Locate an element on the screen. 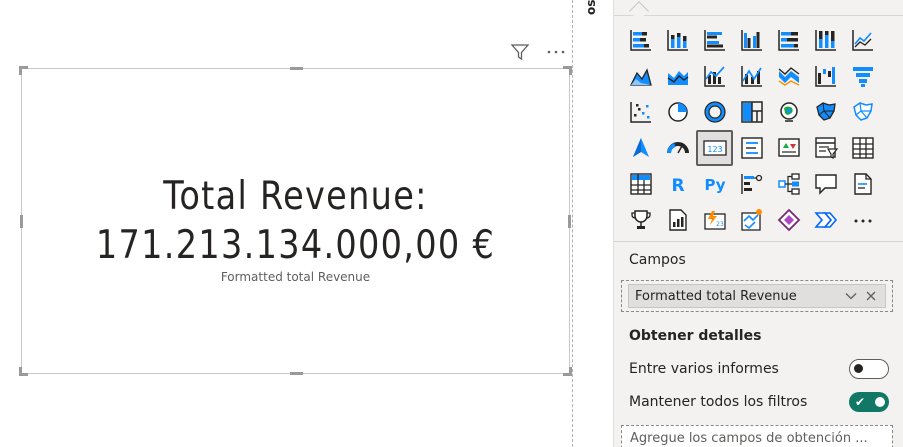 This screenshot has height=447, width=903. area-chart-icon is located at coordinates (640, 76).